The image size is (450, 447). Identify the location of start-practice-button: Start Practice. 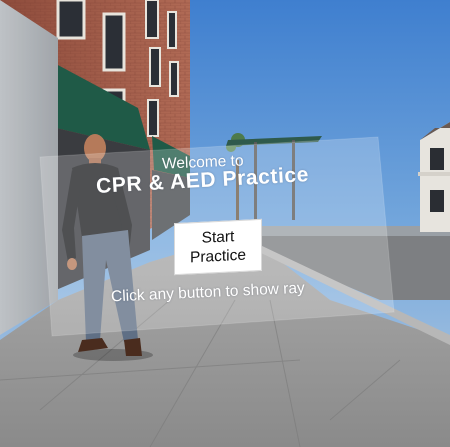
(218, 247).